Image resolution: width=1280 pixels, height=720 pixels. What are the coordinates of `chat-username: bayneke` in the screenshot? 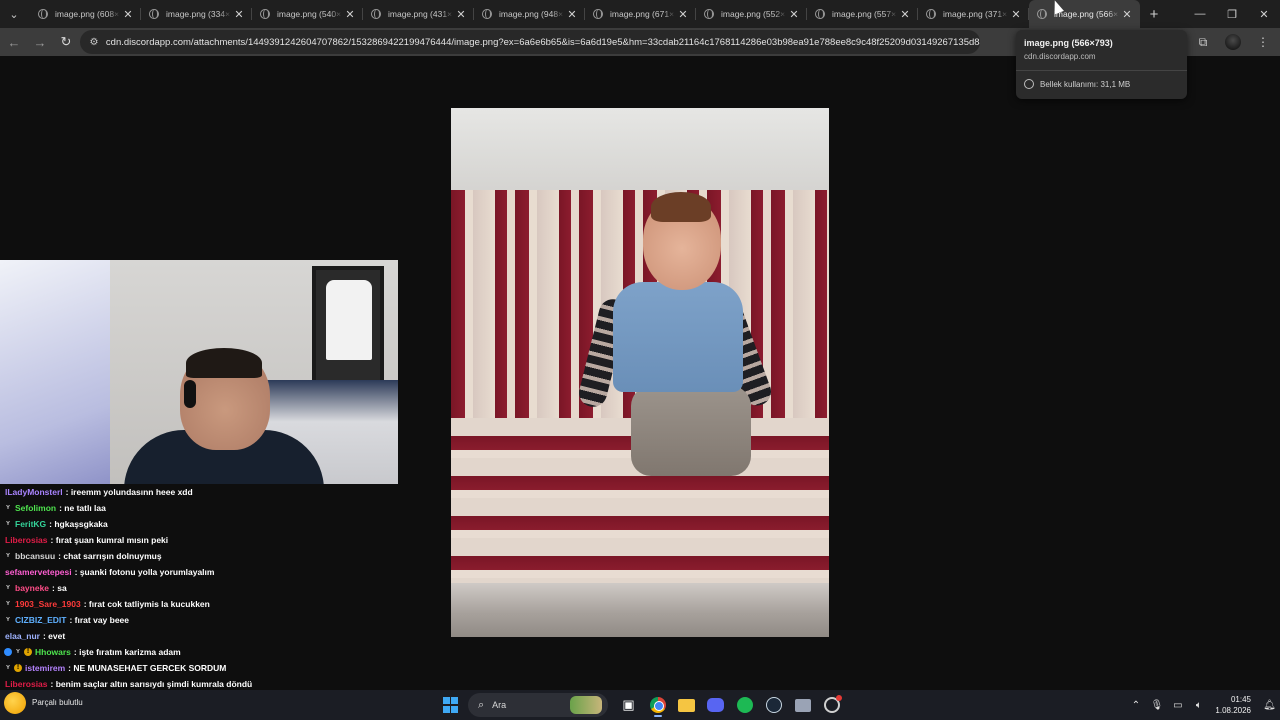 It's located at (32, 588).